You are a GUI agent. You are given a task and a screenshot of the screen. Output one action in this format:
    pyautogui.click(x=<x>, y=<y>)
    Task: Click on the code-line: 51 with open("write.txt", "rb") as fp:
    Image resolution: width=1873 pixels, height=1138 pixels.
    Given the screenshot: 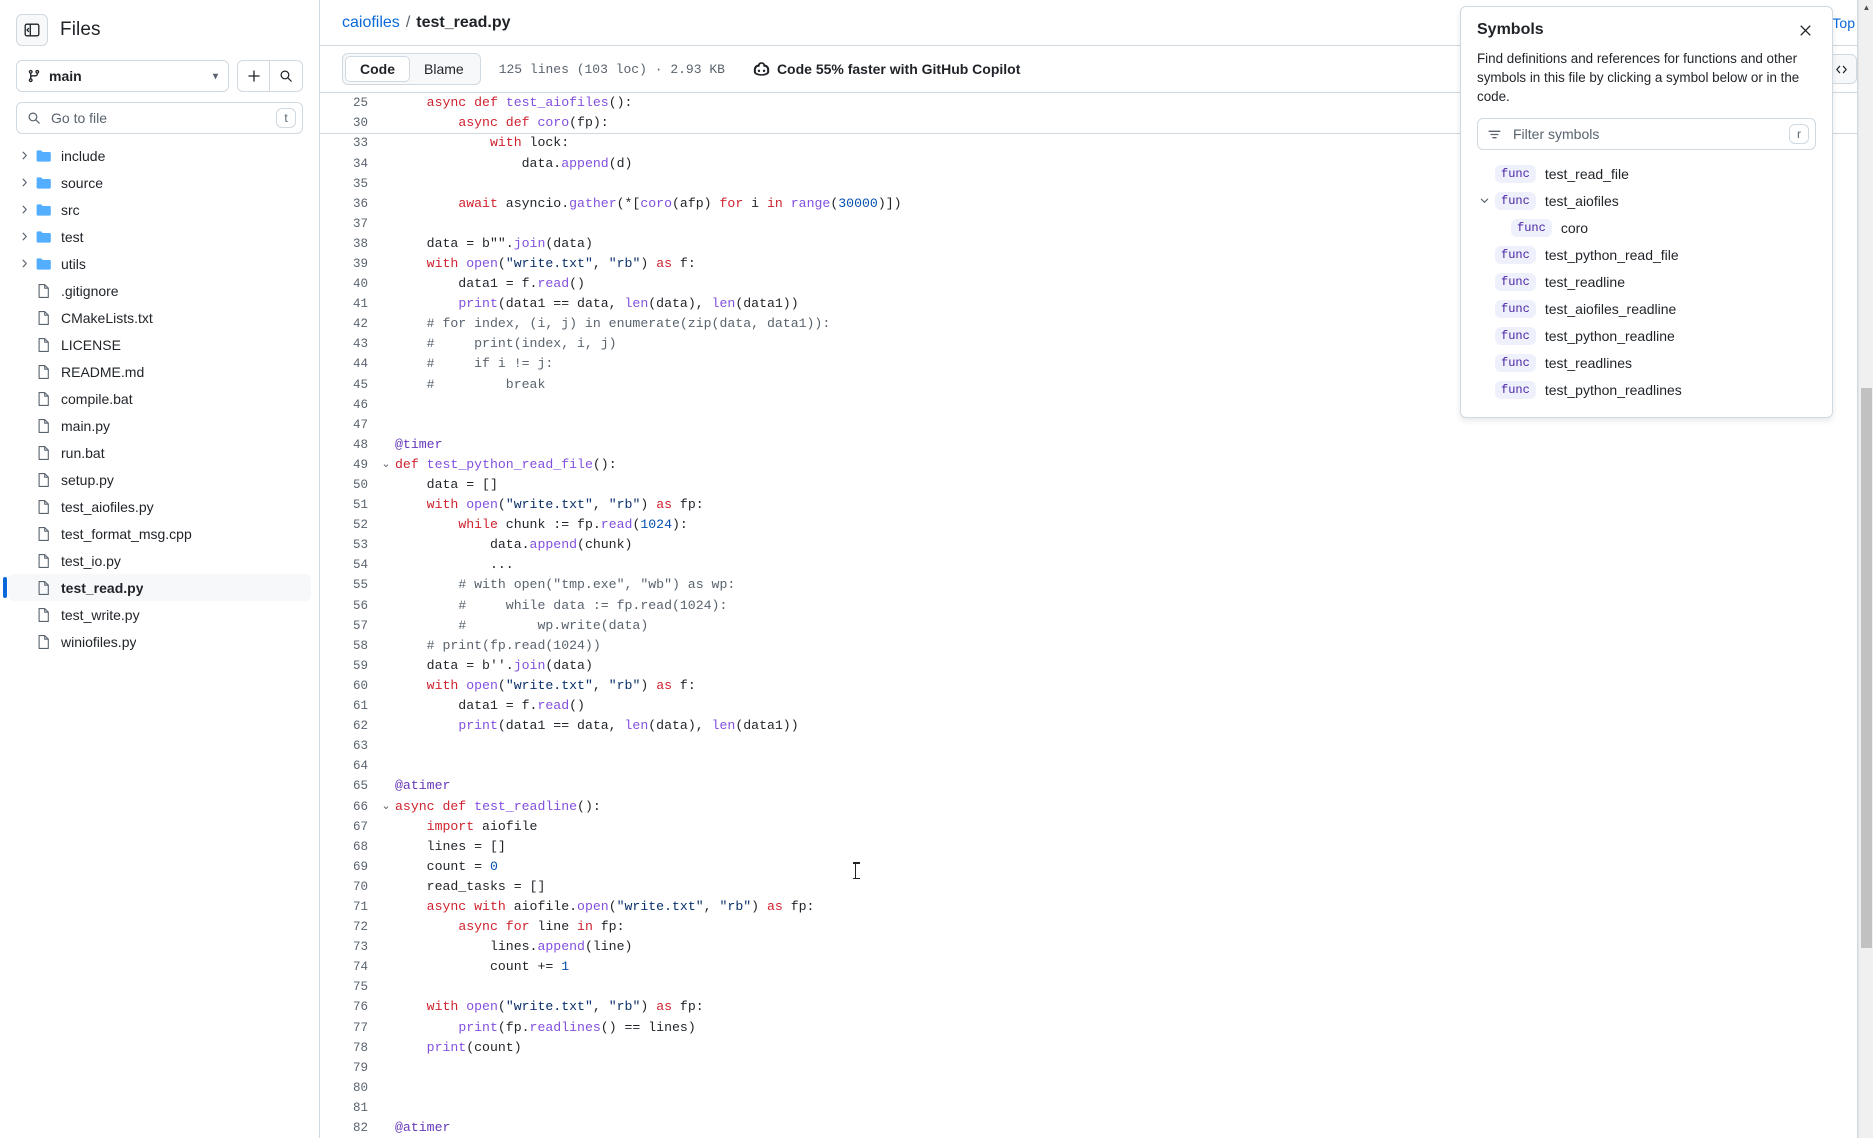 What is the action you would take?
    pyautogui.click(x=1096, y=505)
    